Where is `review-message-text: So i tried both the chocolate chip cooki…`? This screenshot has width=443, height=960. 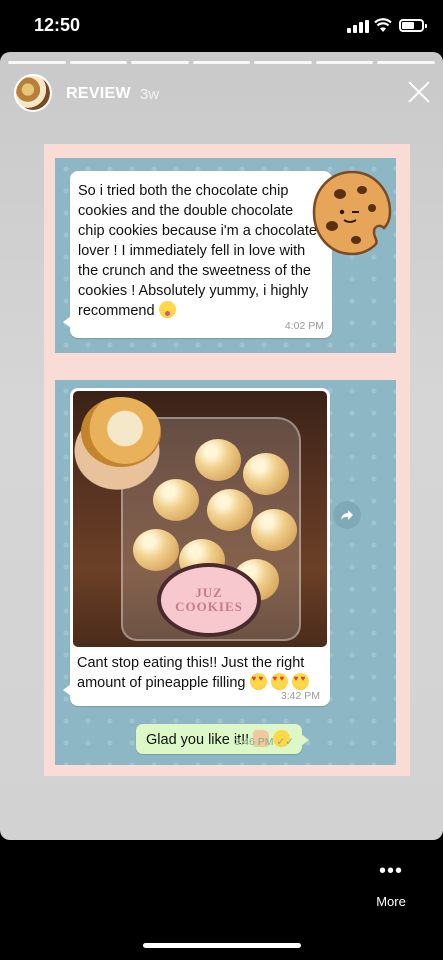
review-message-text: So i tried both the chocolate chip cooki… is located at coordinates (197, 251).